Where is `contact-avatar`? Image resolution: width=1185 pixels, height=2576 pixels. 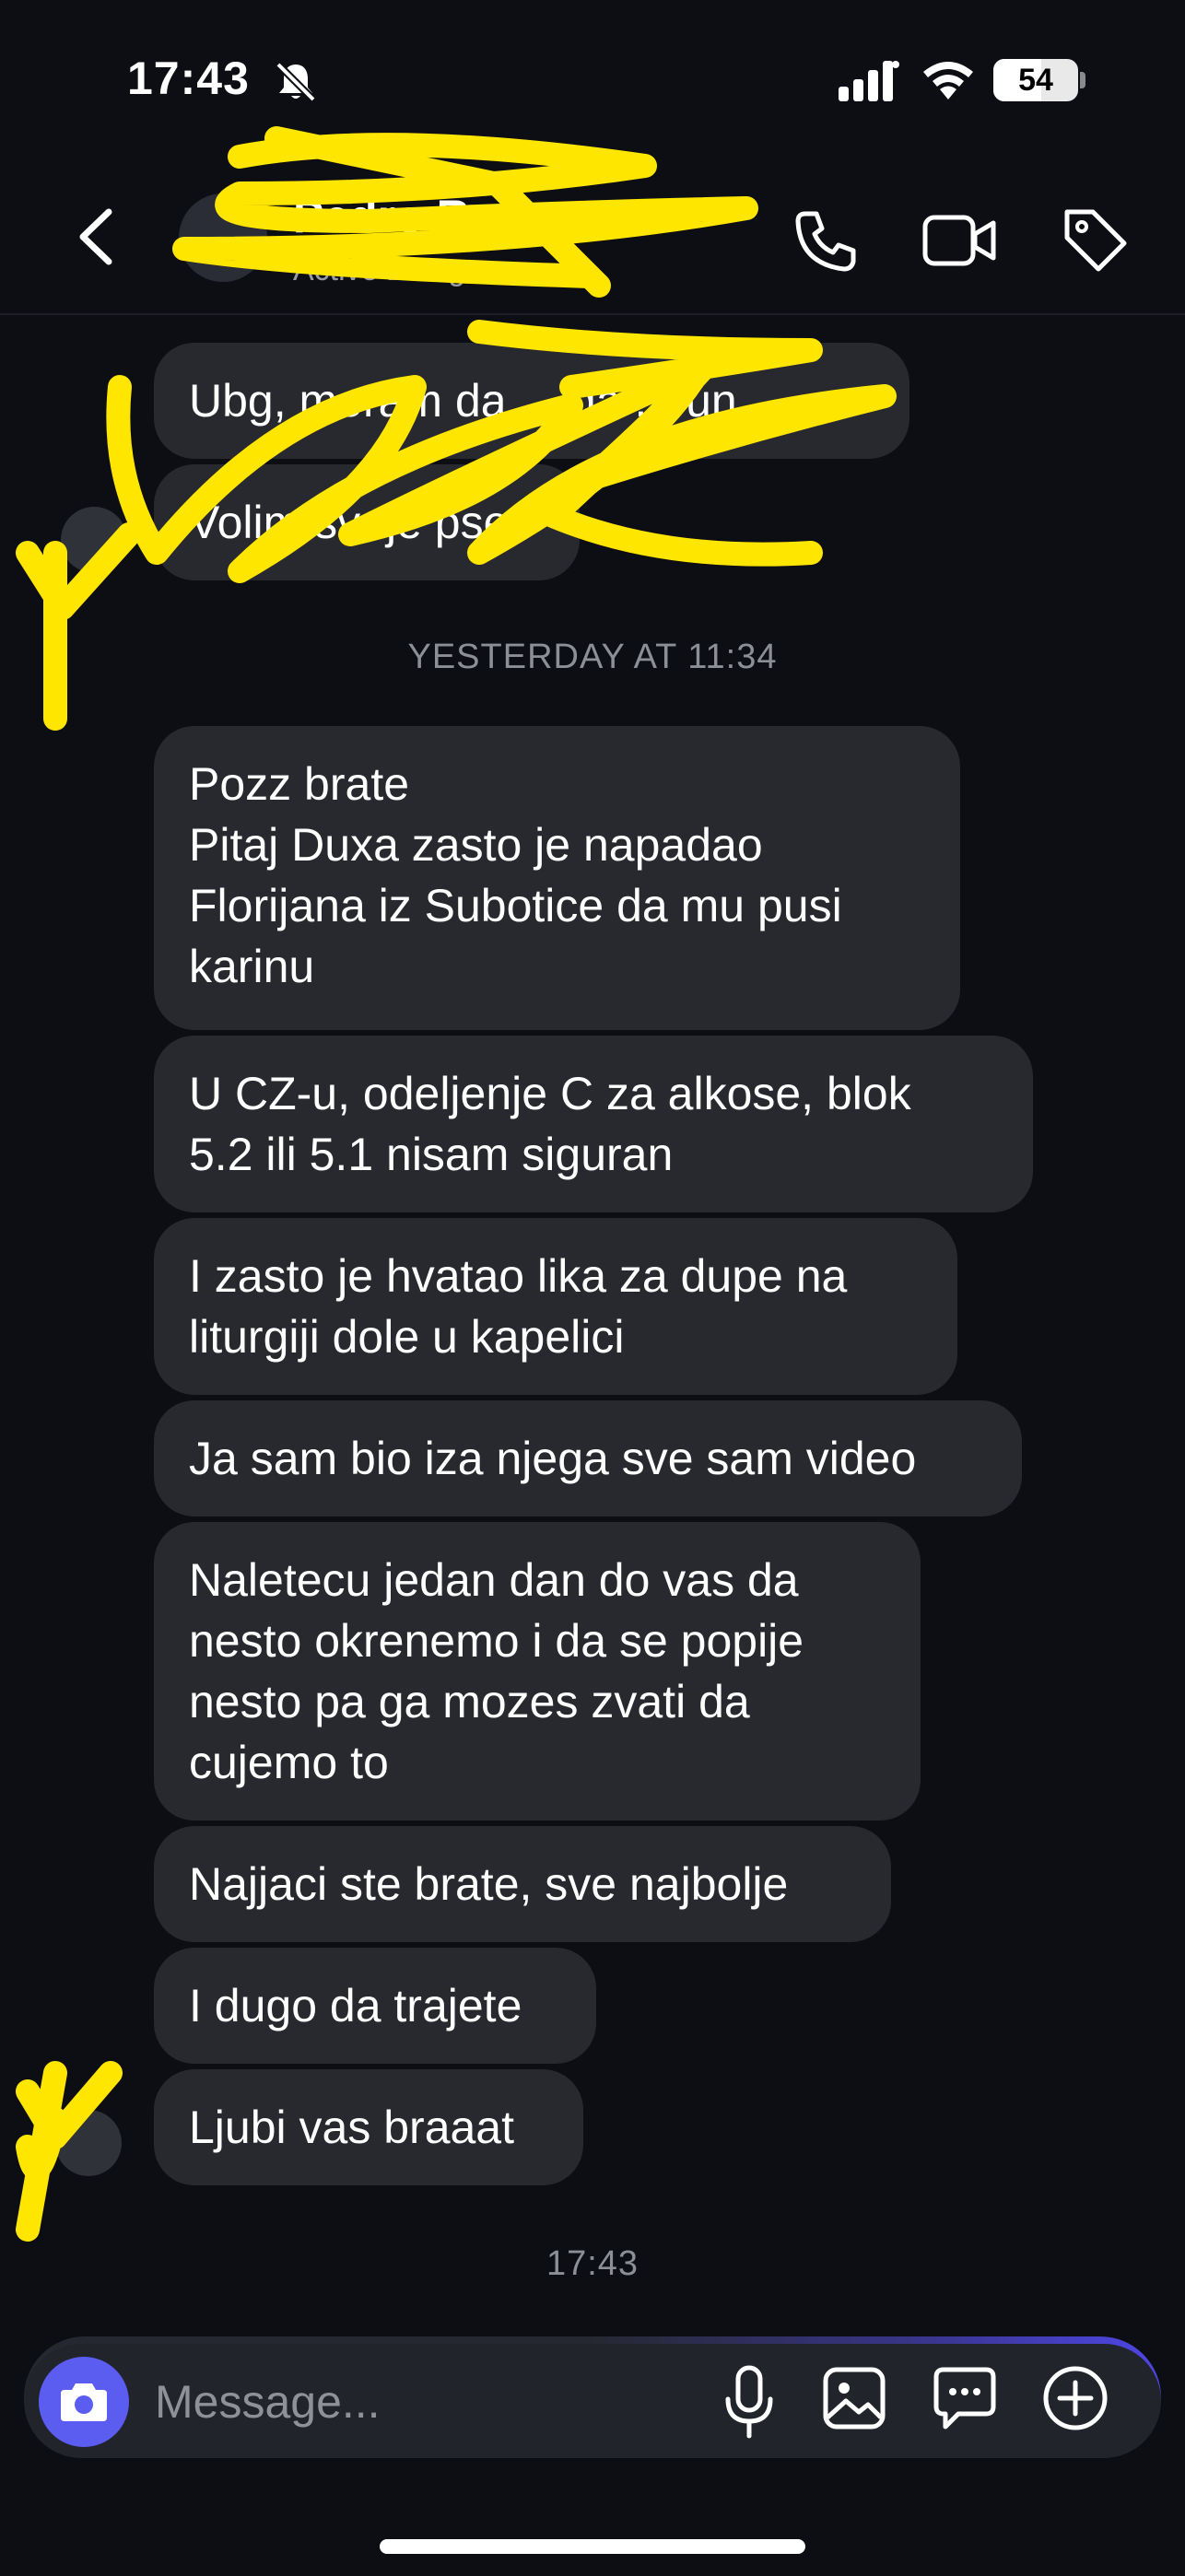
contact-avatar is located at coordinates (223, 237).